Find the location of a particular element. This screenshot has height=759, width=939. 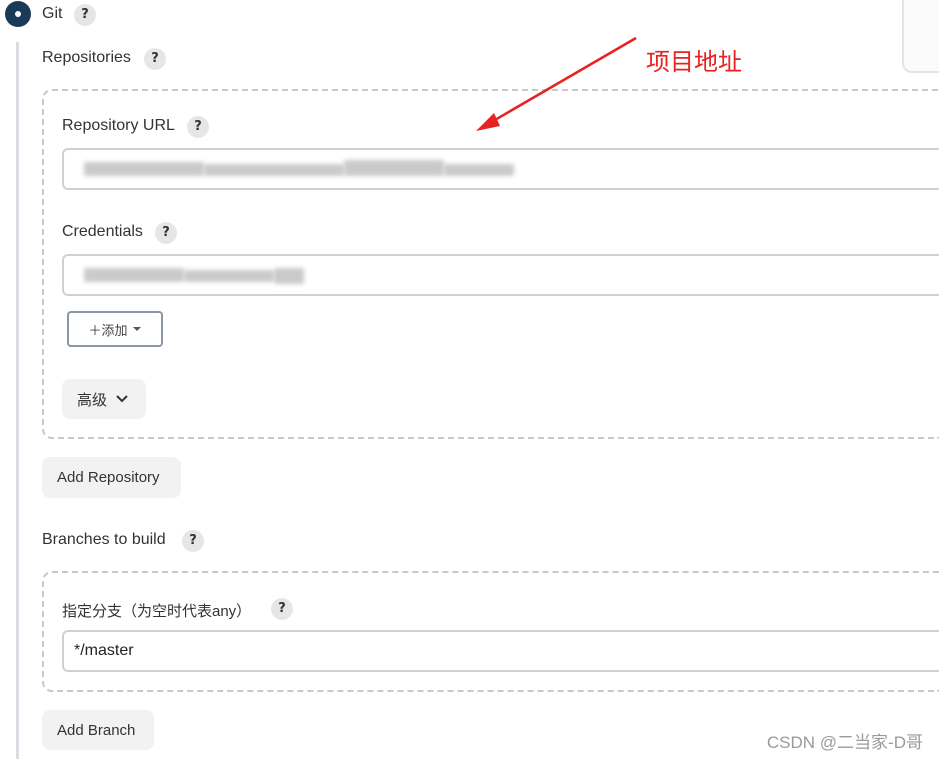

add-credentials-label: ＋添加 is located at coordinates (108, 330).